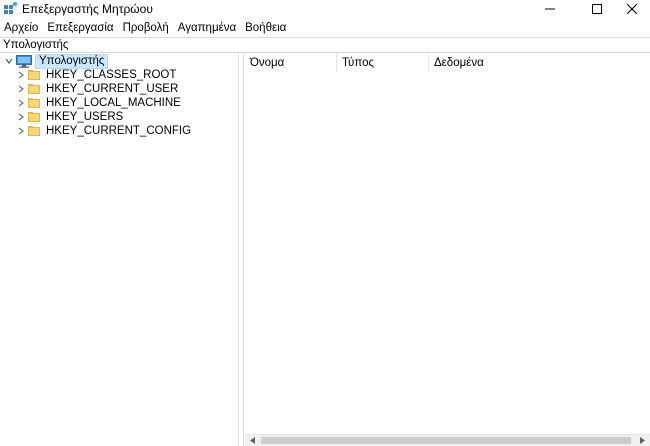  Describe the element at coordinates (642, 440) in the screenshot. I see `scroll-right-icon` at that location.